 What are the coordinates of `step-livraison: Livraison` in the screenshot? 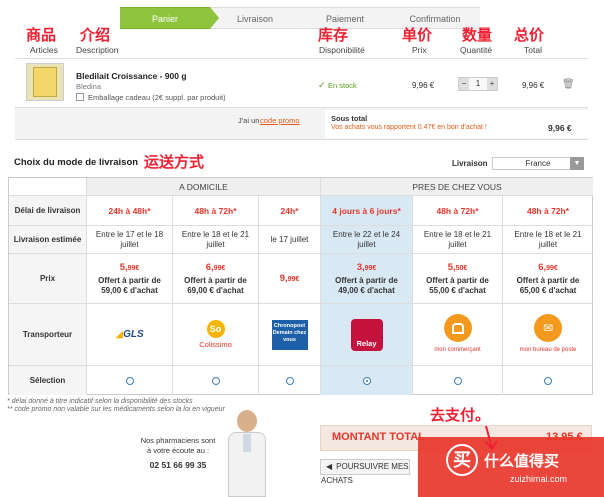 It's located at (259, 18).